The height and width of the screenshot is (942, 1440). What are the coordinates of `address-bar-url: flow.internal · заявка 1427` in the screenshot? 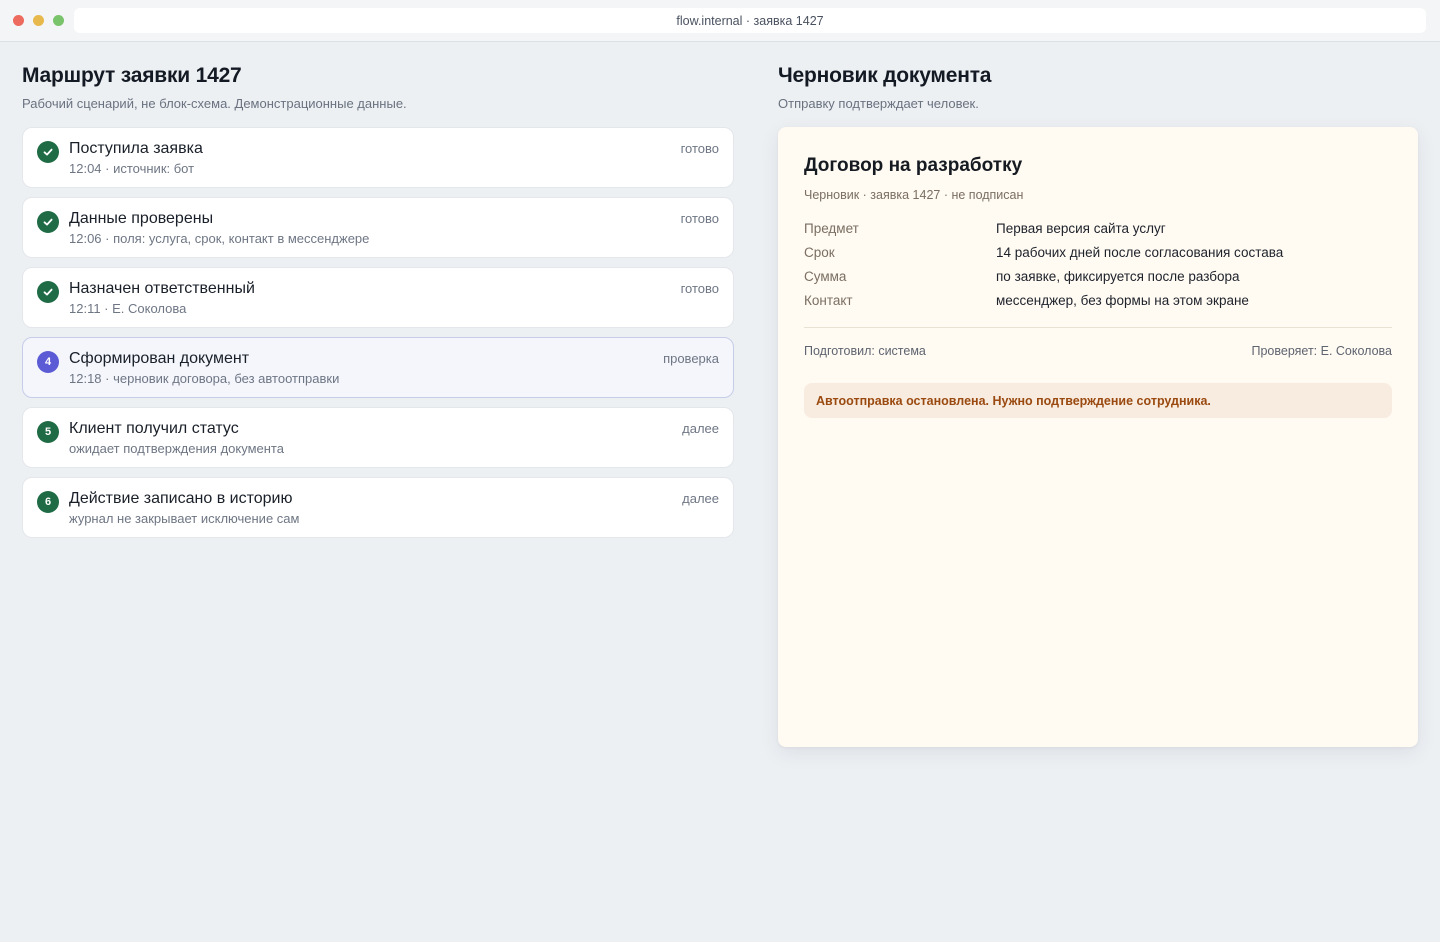 It's located at (750, 20).